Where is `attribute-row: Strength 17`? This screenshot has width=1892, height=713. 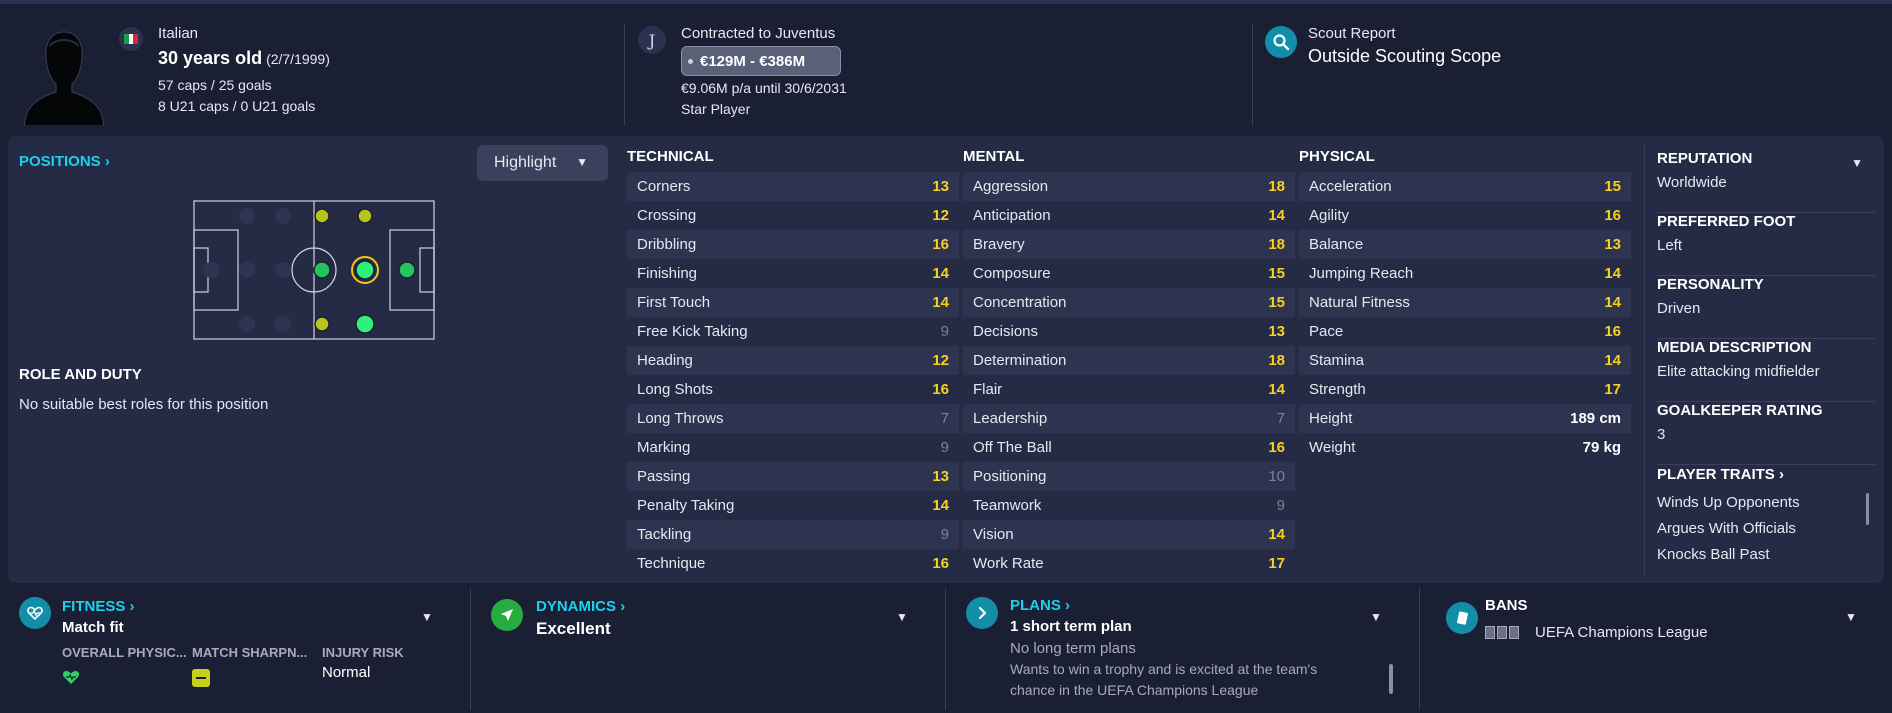 attribute-row: Strength 17 is located at coordinates (1465, 389).